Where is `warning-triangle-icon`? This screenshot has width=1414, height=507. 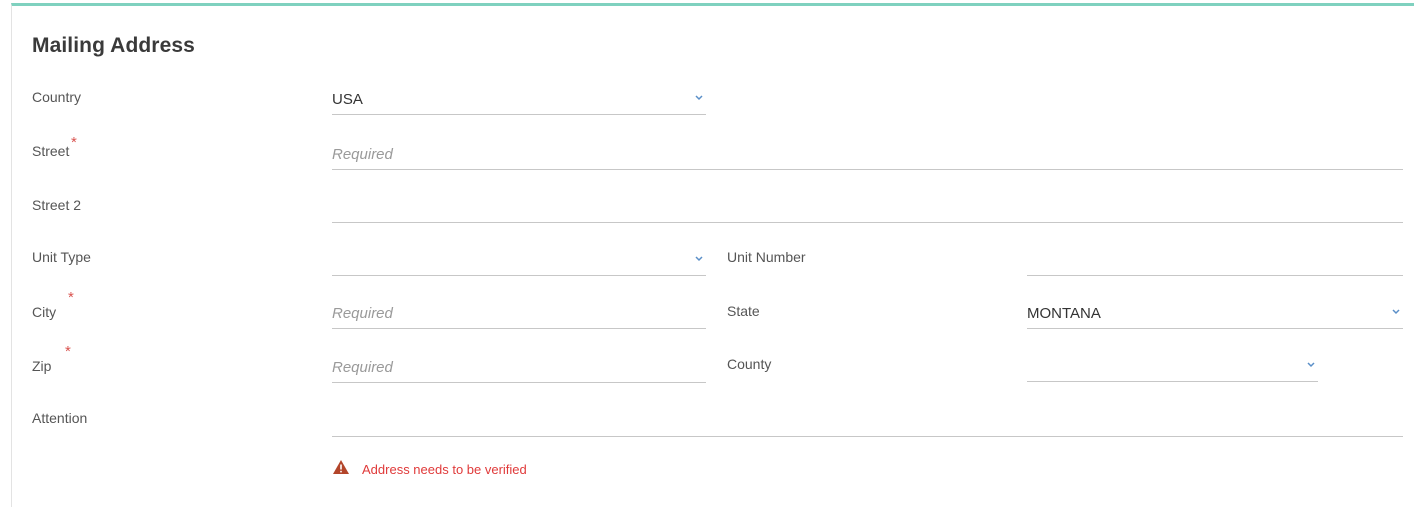
warning-triangle-icon is located at coordinates (341, 469).